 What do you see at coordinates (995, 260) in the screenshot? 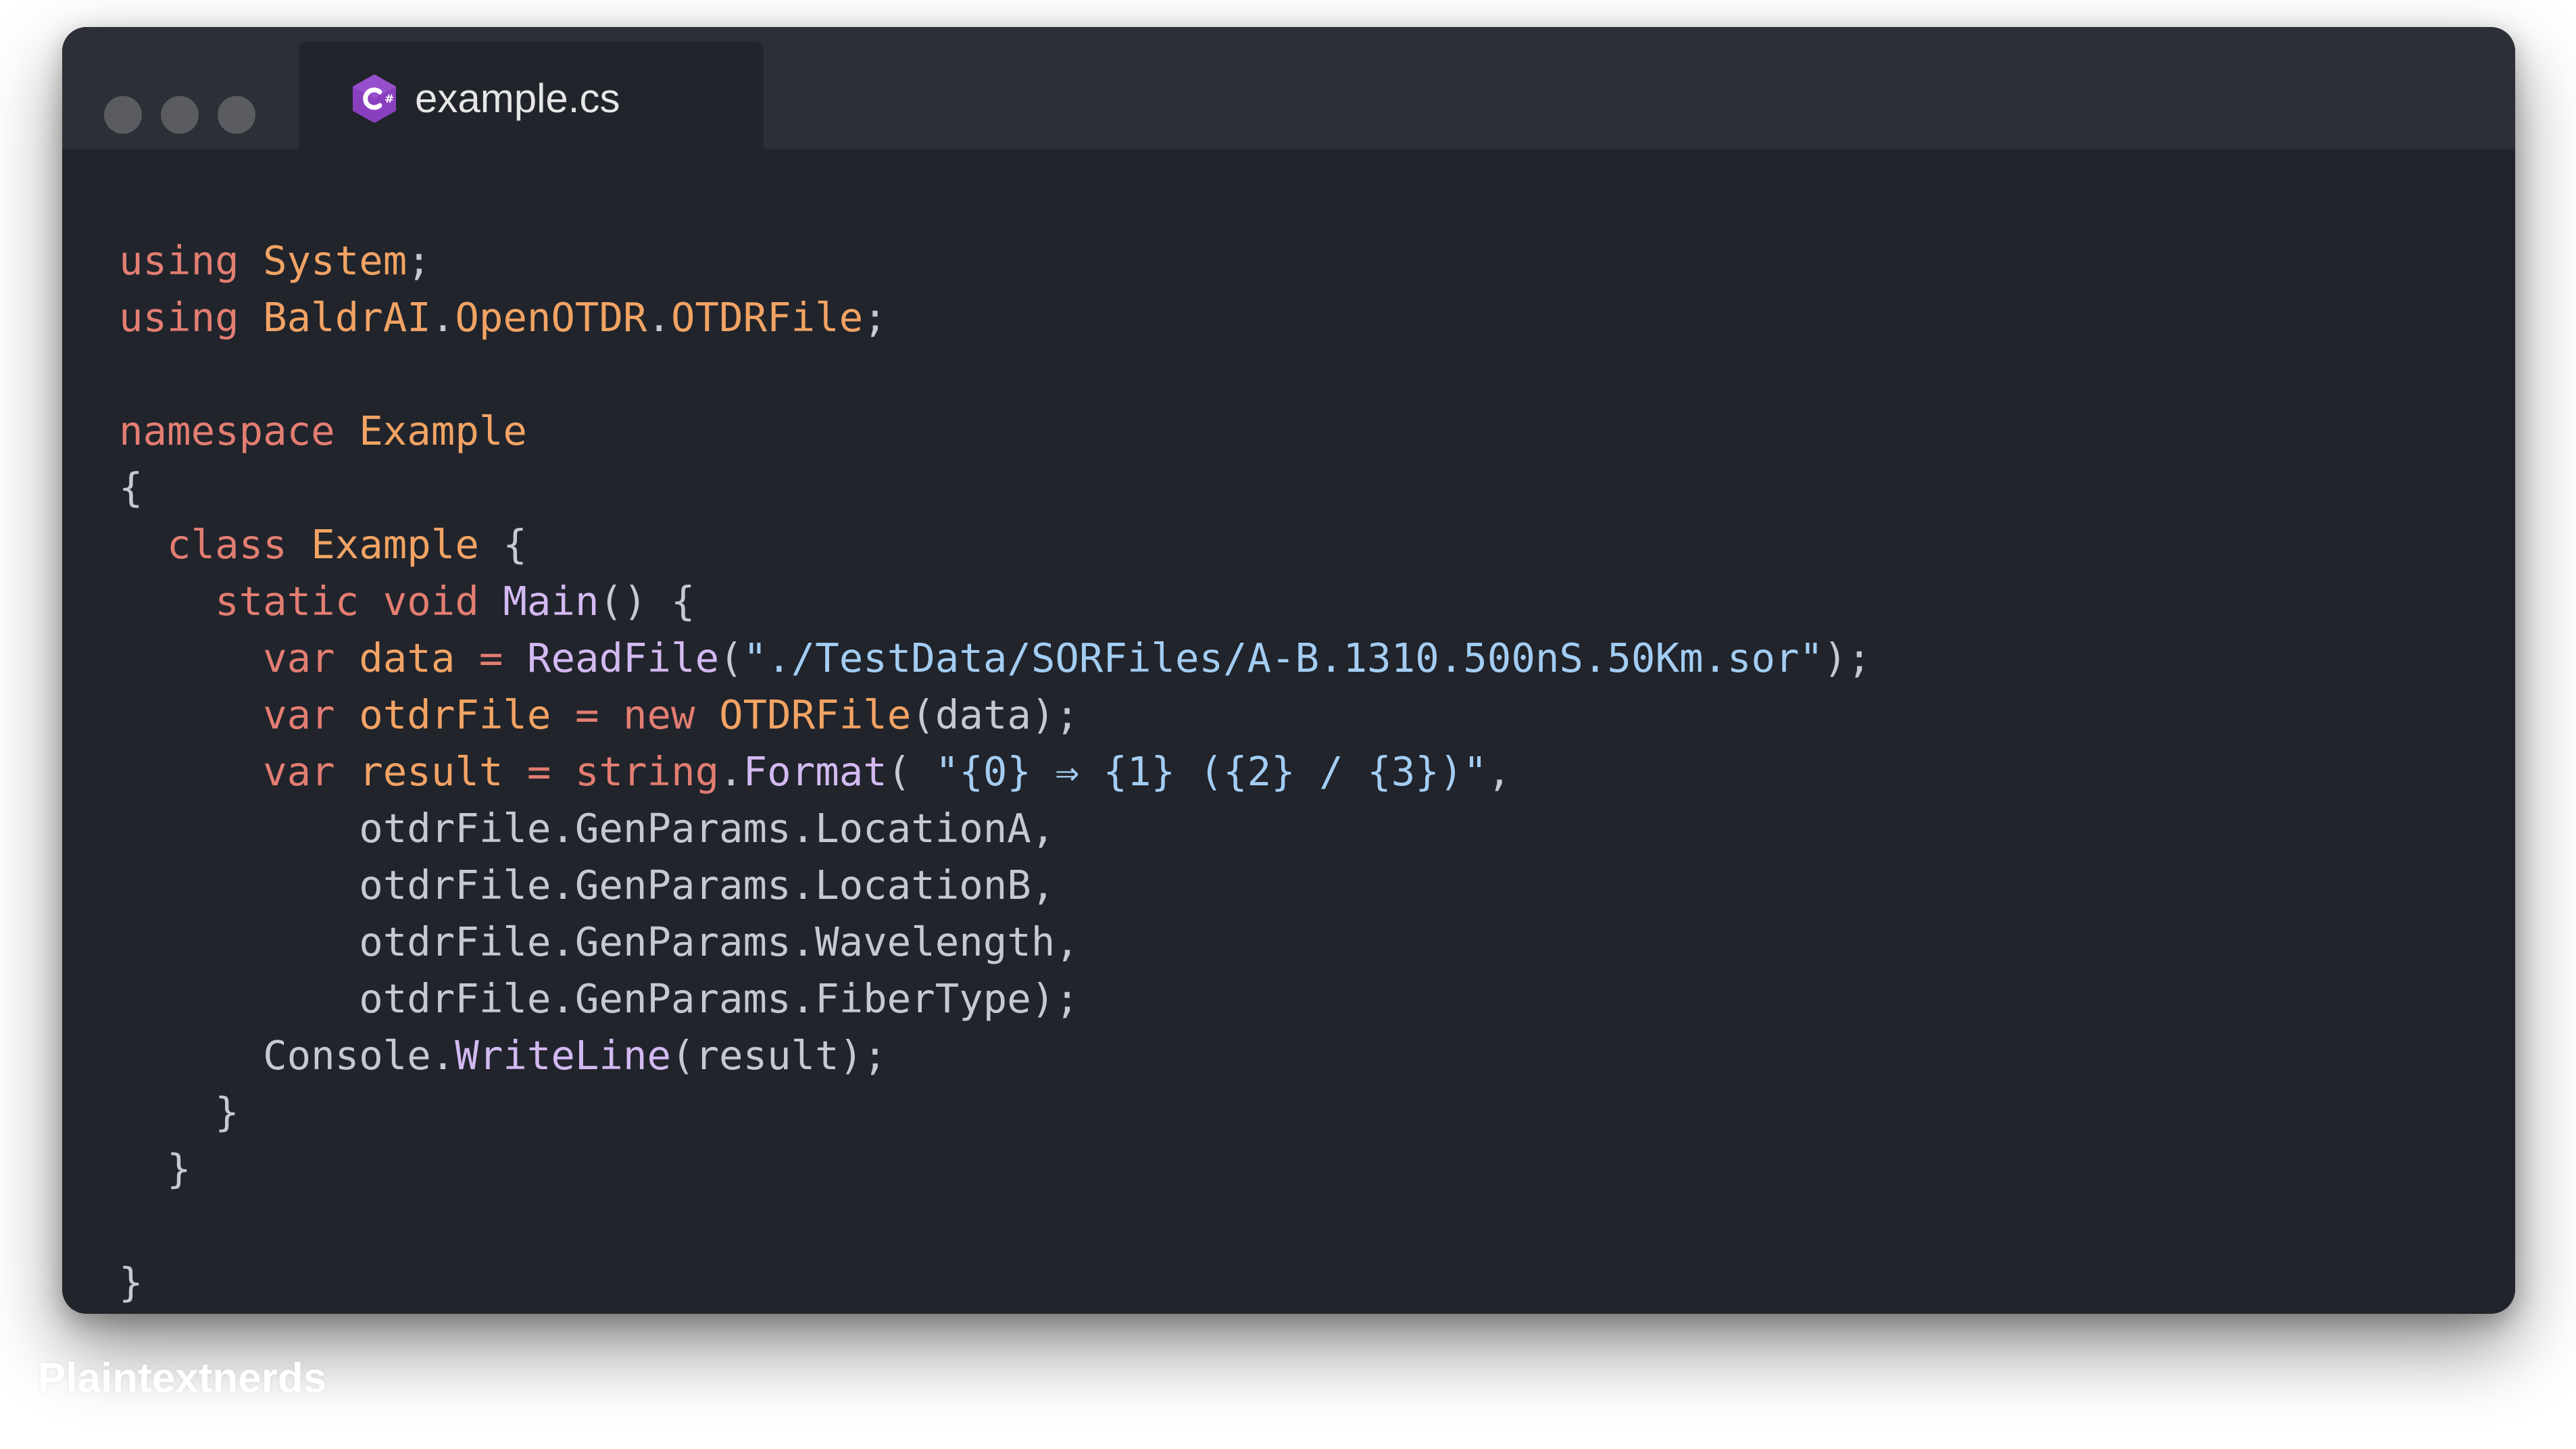
I see `code-line: using System;` at bounding box center [995, 260].